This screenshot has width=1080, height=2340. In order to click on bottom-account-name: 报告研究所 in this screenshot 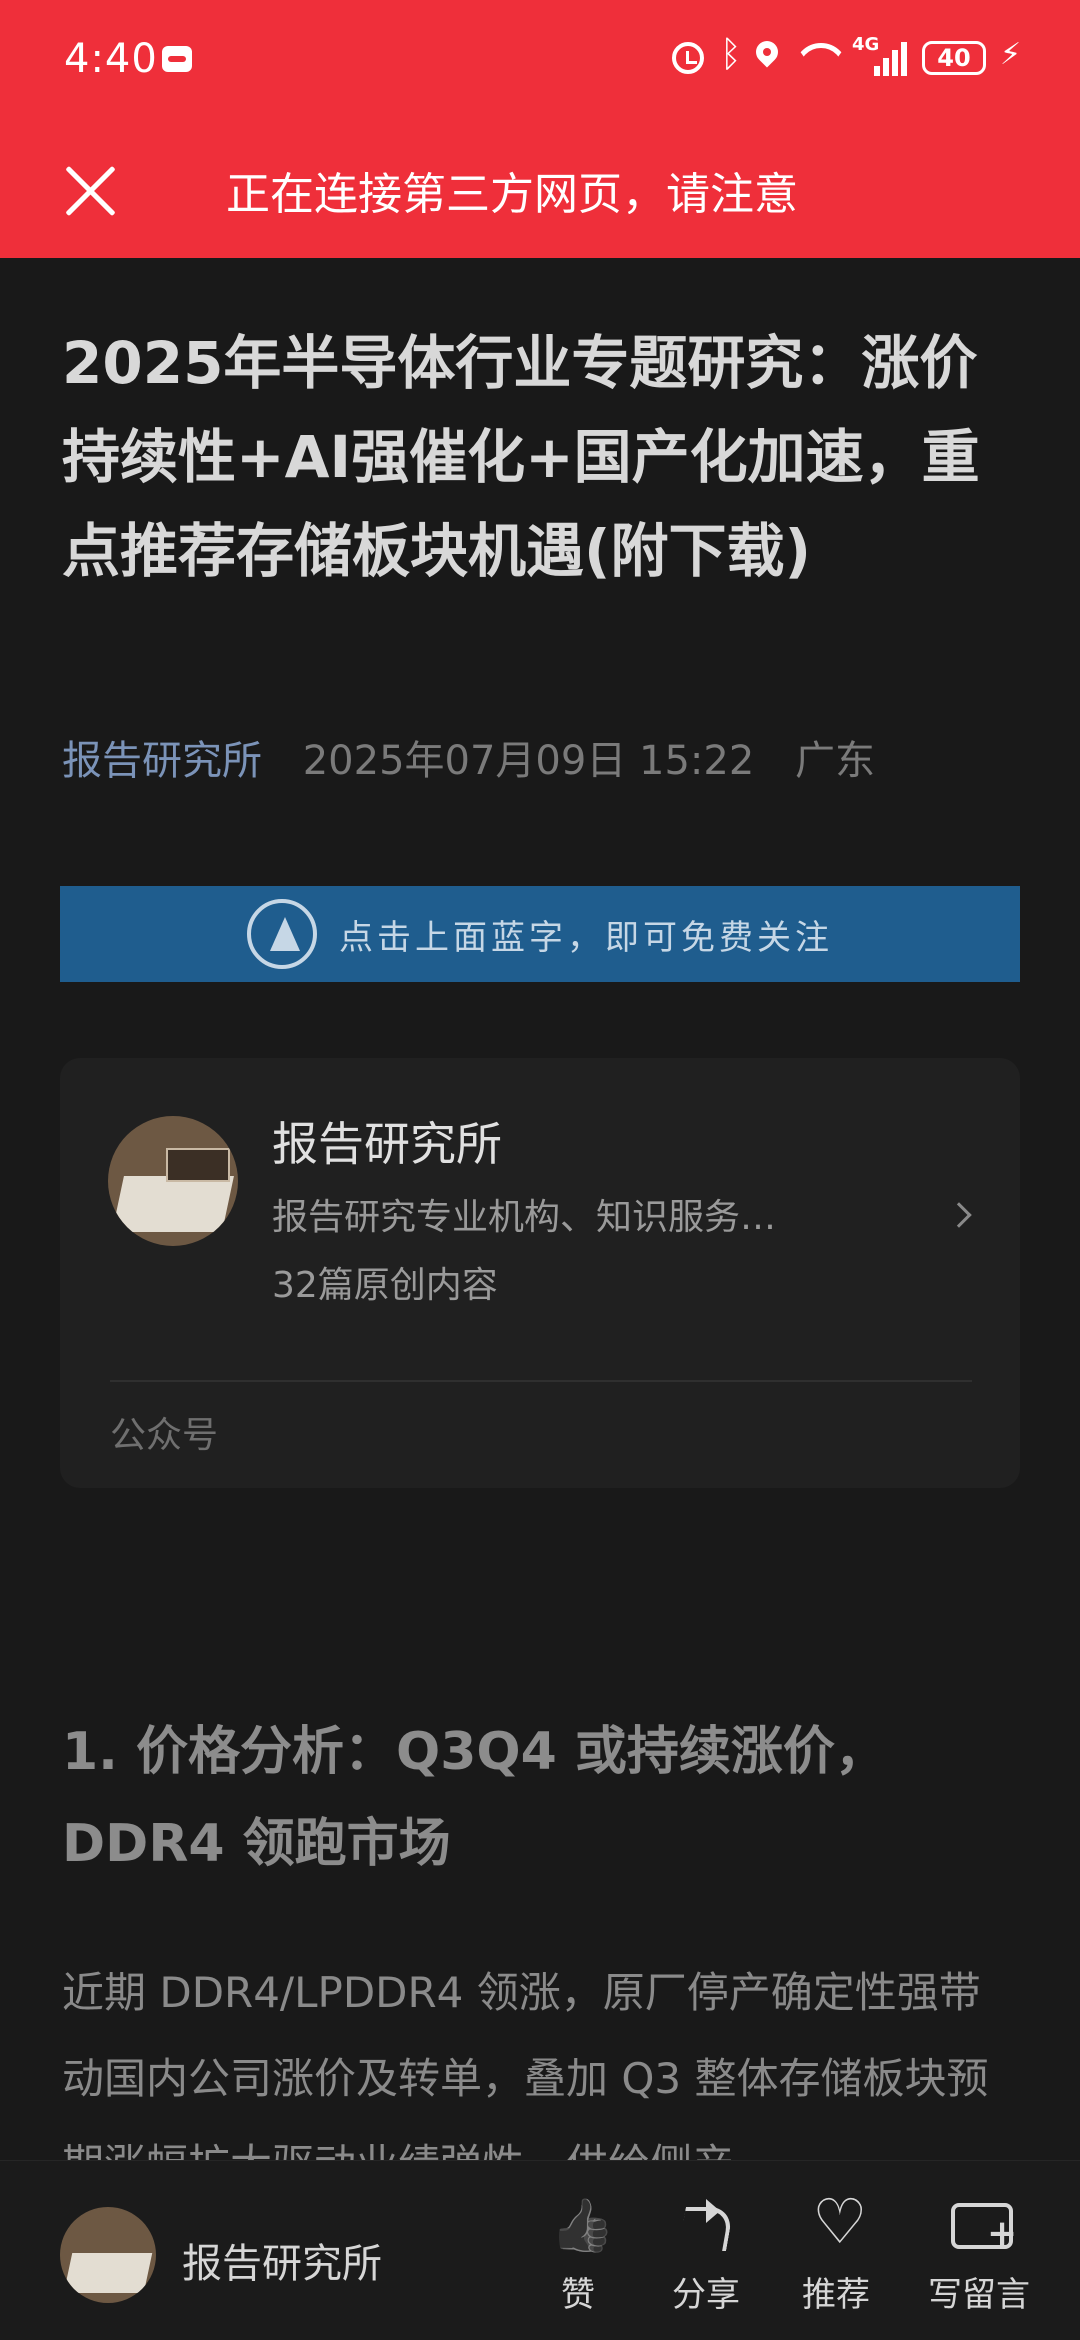, I will do `click(282, 2260)`.